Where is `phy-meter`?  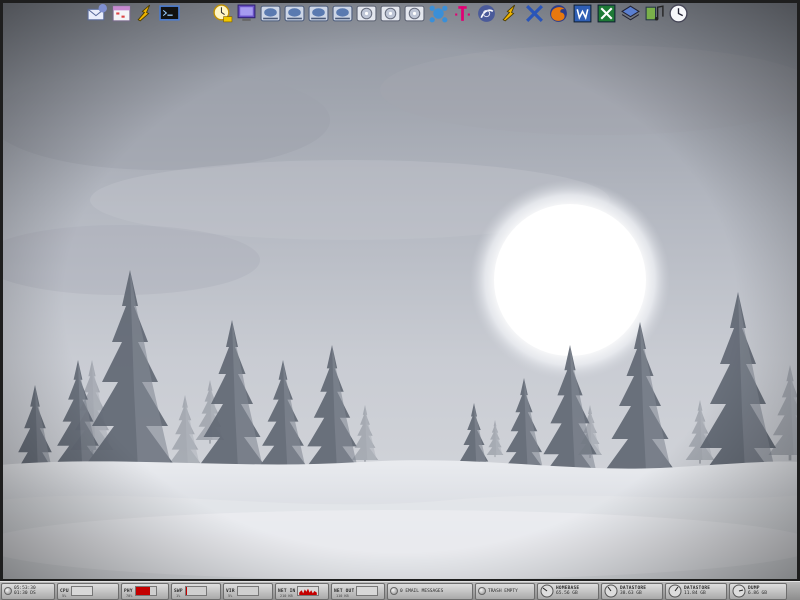 phy-meter is located at coordinates (145, 591).